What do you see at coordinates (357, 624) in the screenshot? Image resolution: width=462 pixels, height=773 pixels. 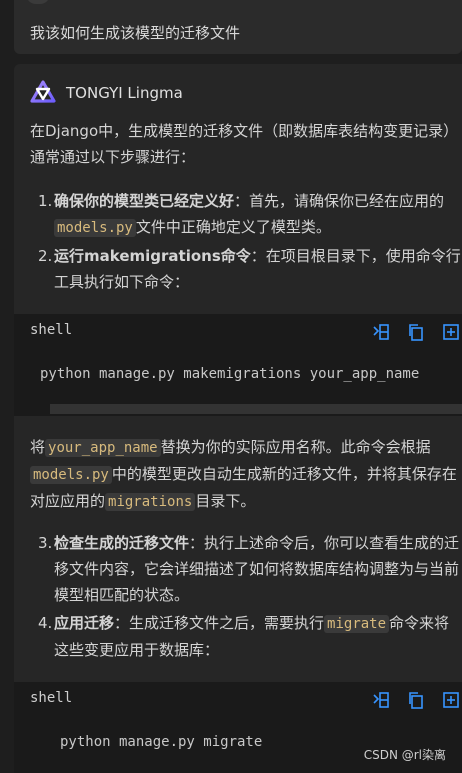 I see `inline-code: migrate` at bounding box center [357, 624].